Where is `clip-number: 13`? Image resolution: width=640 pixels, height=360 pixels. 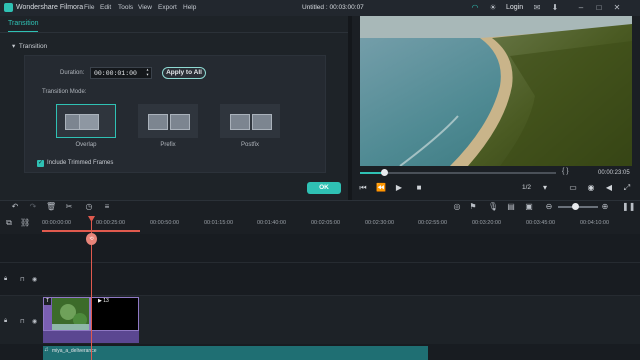 clip-number: 13 is located at coordinates (106, 301).